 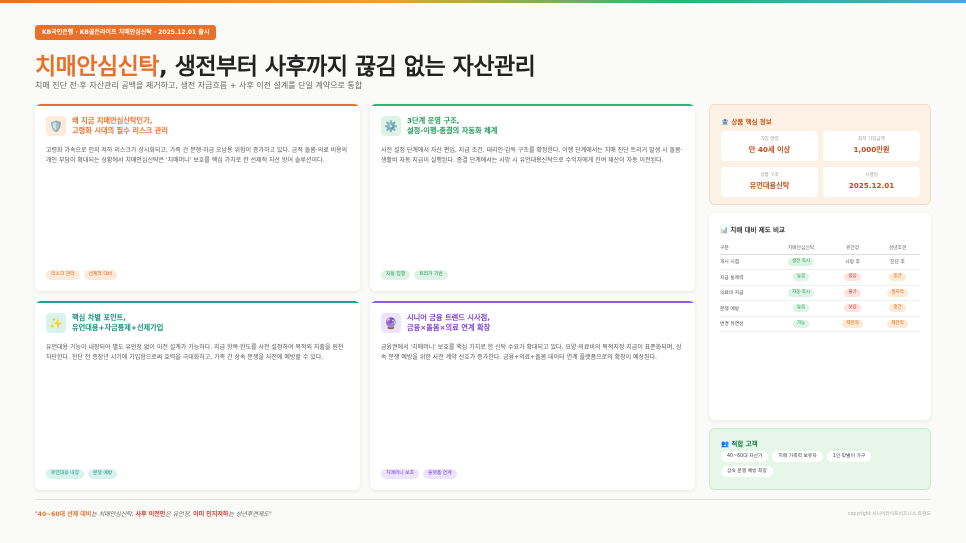 What do you see at coordinates (889, 514) in the screenshot?
I see `copyright: copyright 시니어라이프비즈니스 트렌드` at bounding box center [889, 514].